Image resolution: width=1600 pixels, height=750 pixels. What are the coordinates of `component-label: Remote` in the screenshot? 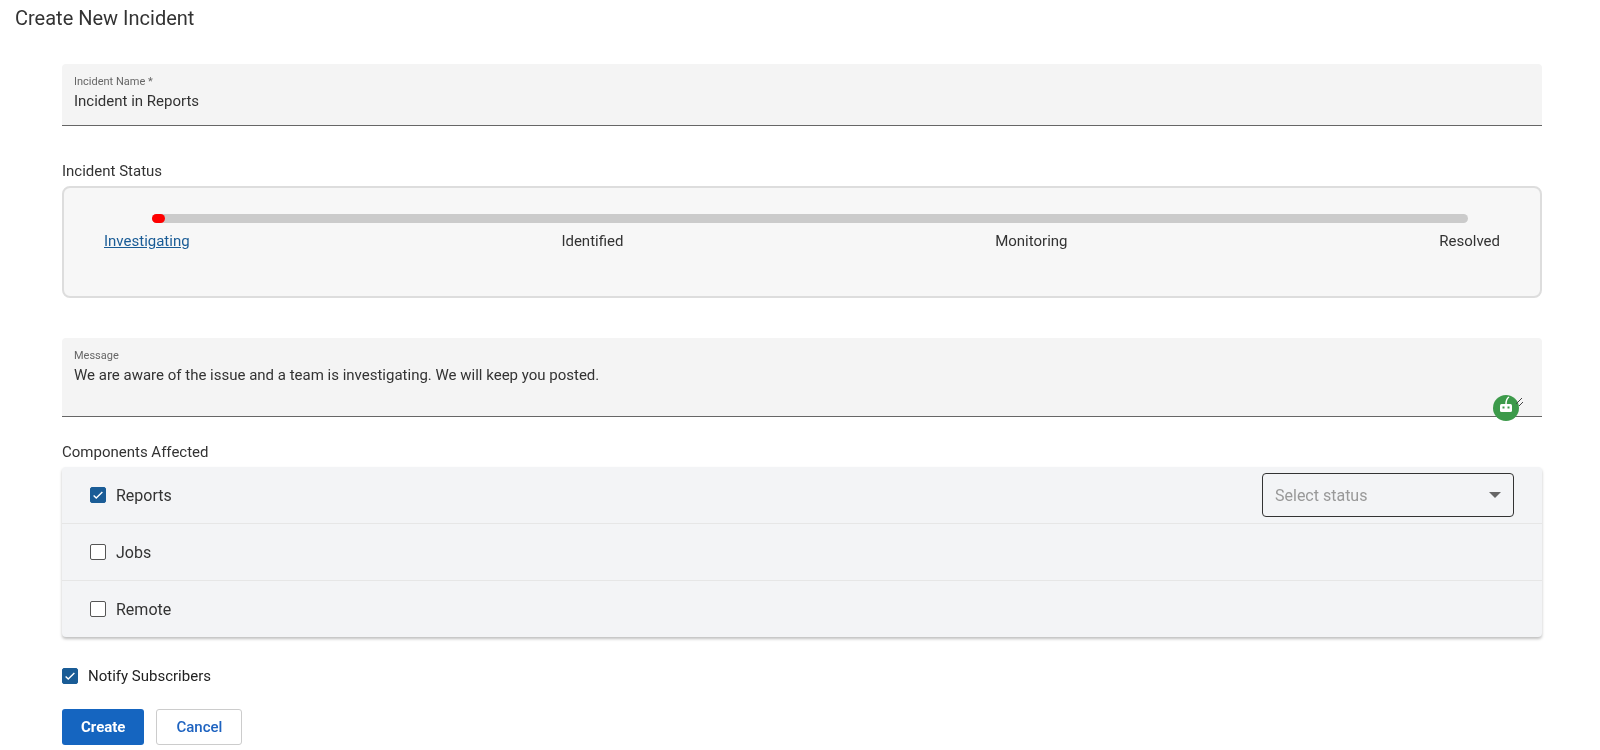 It's located at (144, 609).